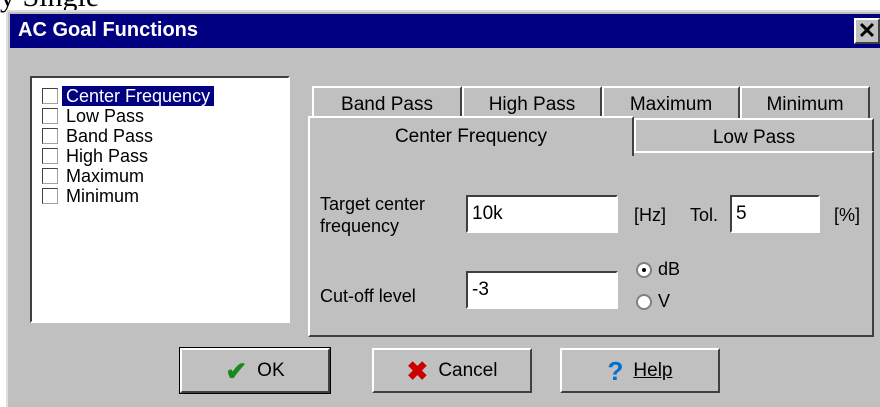  I want to click on db-radio: dB, so click(658, 269).